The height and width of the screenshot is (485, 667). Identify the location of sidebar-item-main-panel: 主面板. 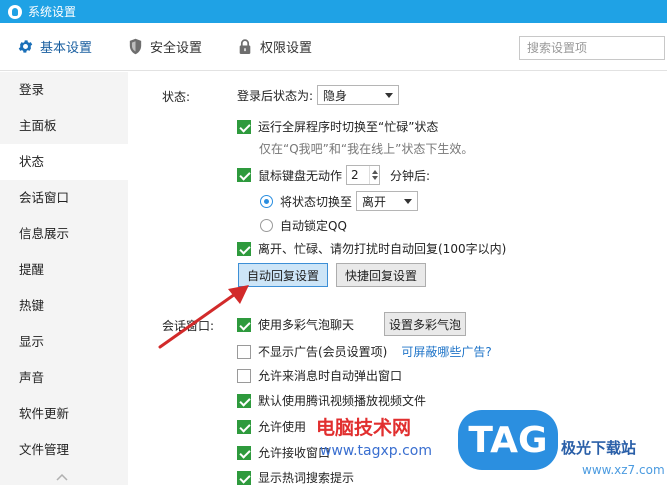
(64, 126).